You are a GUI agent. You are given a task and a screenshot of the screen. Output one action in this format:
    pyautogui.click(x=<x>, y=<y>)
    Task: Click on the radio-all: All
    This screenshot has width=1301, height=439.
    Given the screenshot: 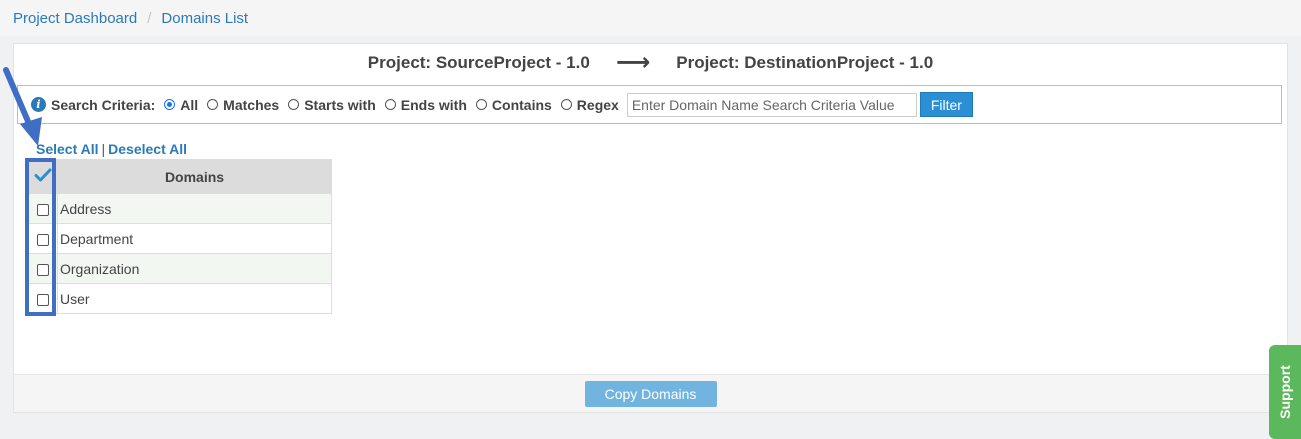 What is the action you would take?
    pyautogui.click(x=181, y=105)
    